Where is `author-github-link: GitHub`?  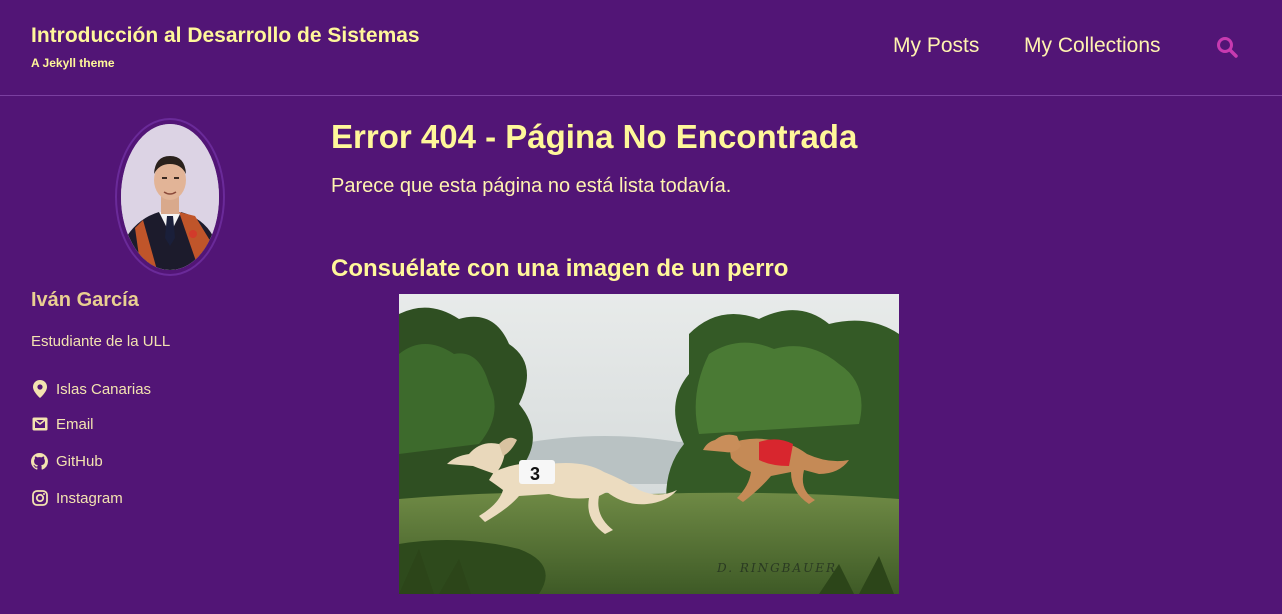
author-github-link: GitHub is located at coordinates (67, 461).